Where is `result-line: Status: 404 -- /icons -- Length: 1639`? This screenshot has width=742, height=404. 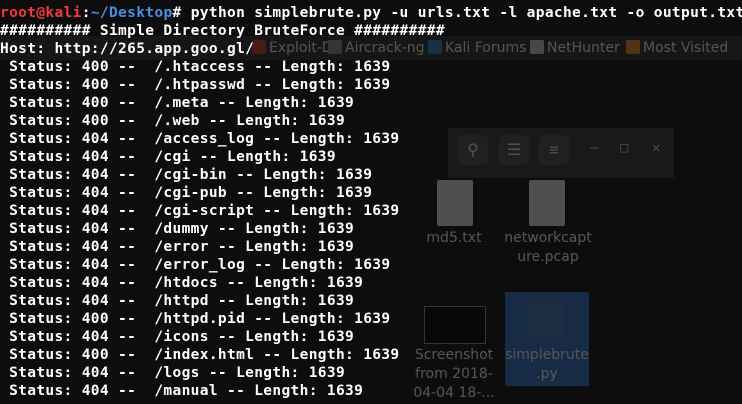
result-line: Status: 404 -- /icons -- Length: 1639 is located at coordinates (177, 337).